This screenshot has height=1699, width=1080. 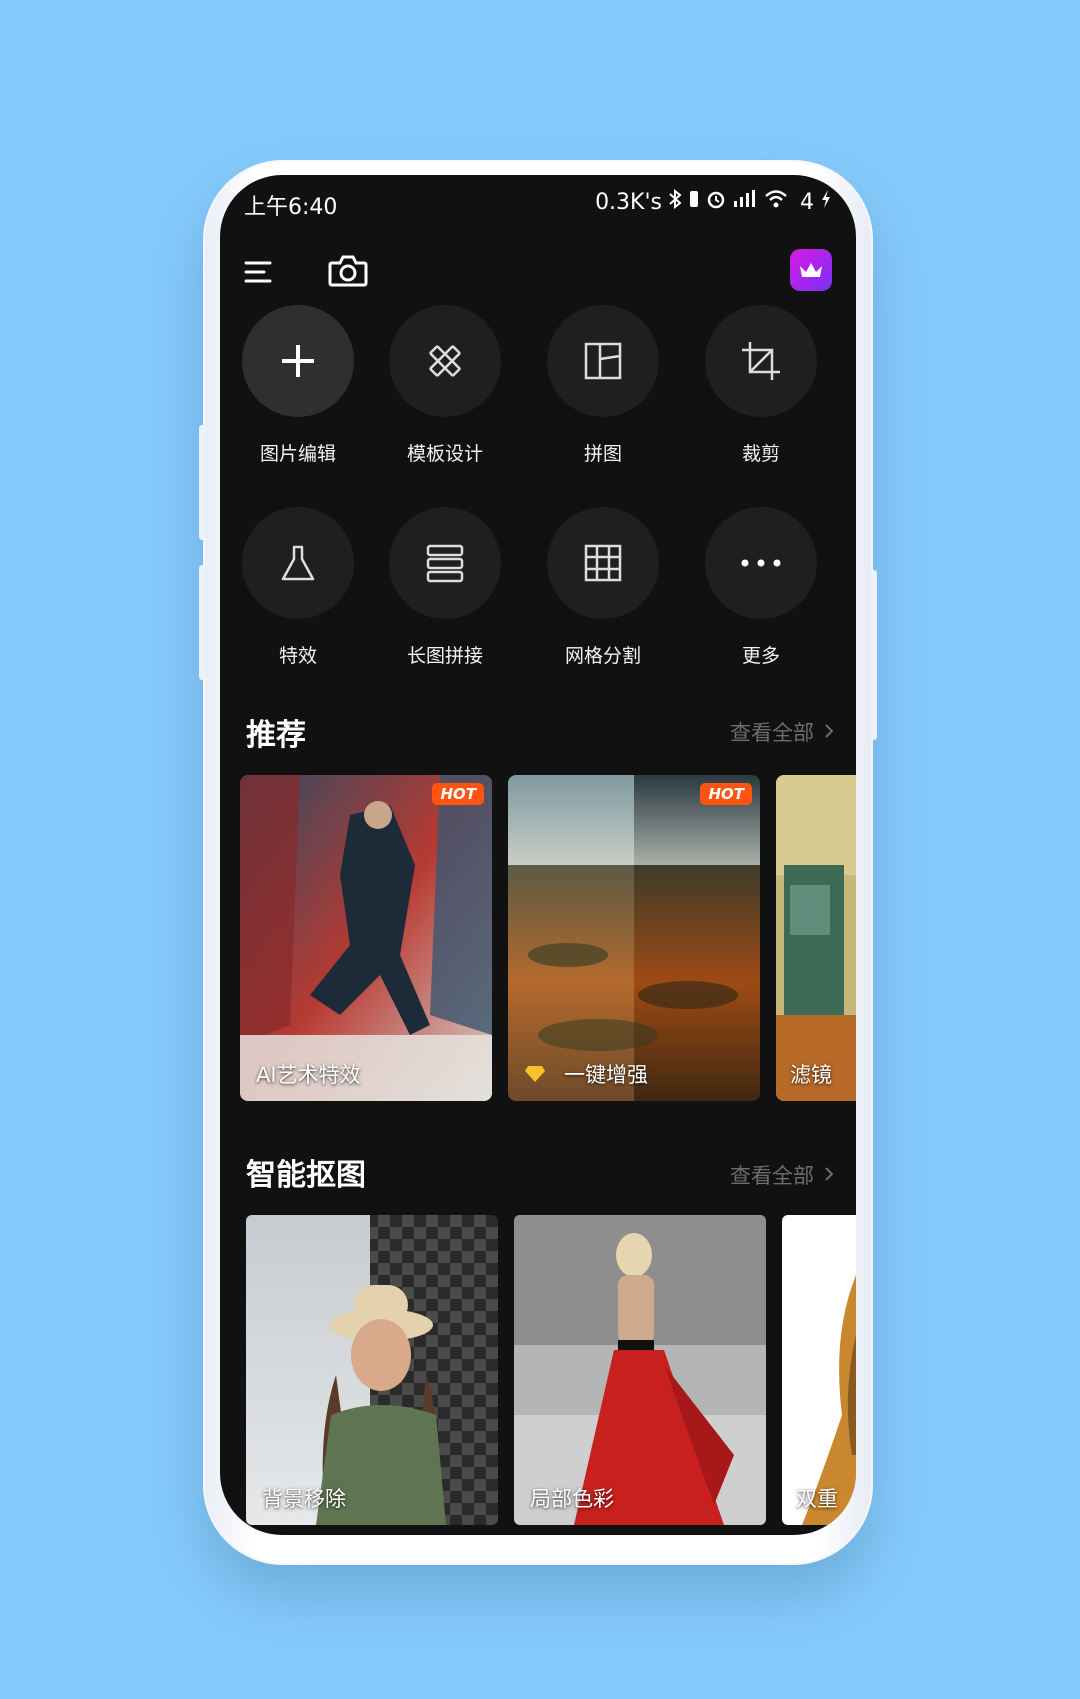 What do you see at coordinates (444, 454) in the screenshot?
I see `tool-label: 模板设计` at bounding box center [444, 454].